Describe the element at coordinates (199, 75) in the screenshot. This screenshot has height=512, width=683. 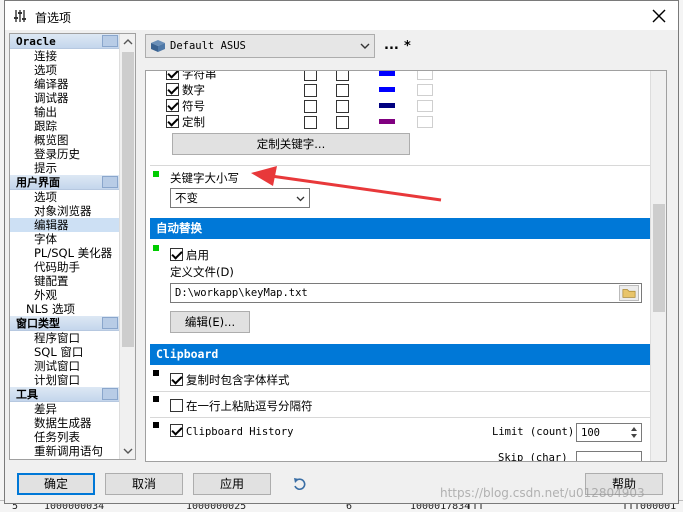
I see `keyword-label: 字符串` at that location.